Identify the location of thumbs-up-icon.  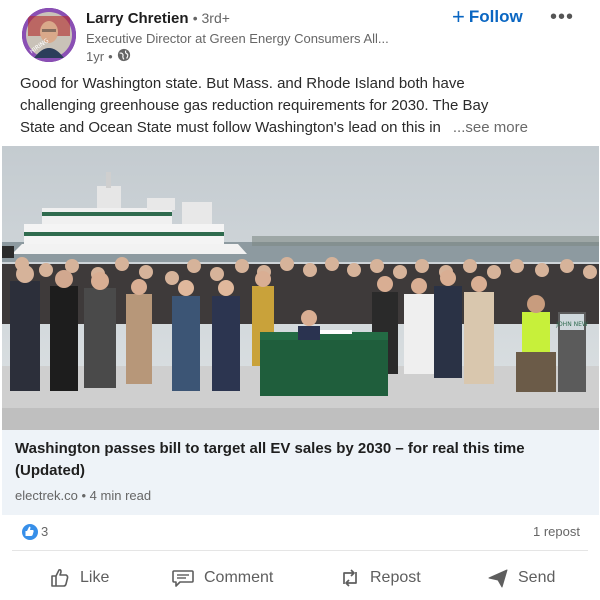
(60, 577).